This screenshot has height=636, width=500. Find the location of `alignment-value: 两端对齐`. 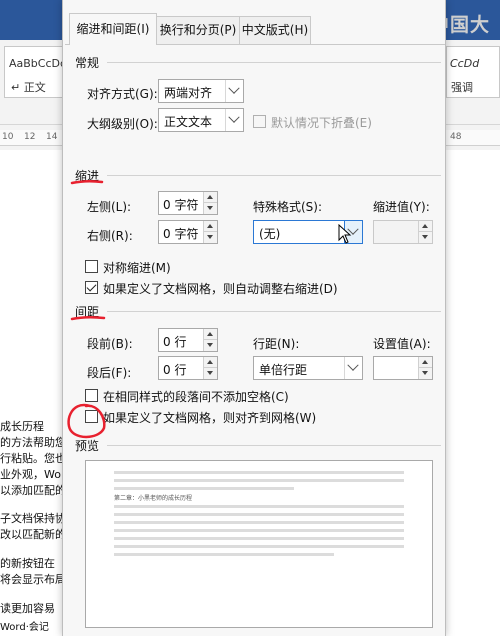

alignment-value: 两端对齐 is located at coordinates (188, 93).